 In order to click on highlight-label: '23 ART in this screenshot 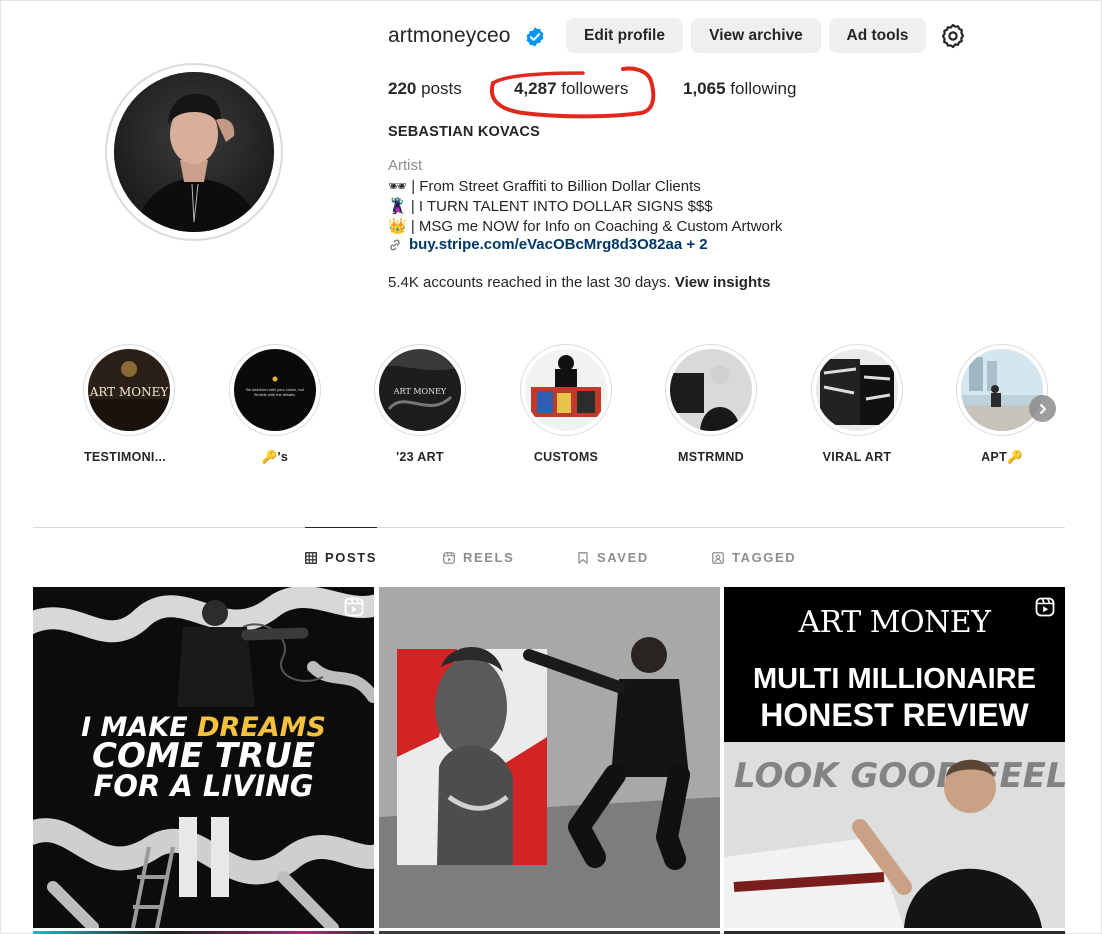, I will do `click(420, 457)`.